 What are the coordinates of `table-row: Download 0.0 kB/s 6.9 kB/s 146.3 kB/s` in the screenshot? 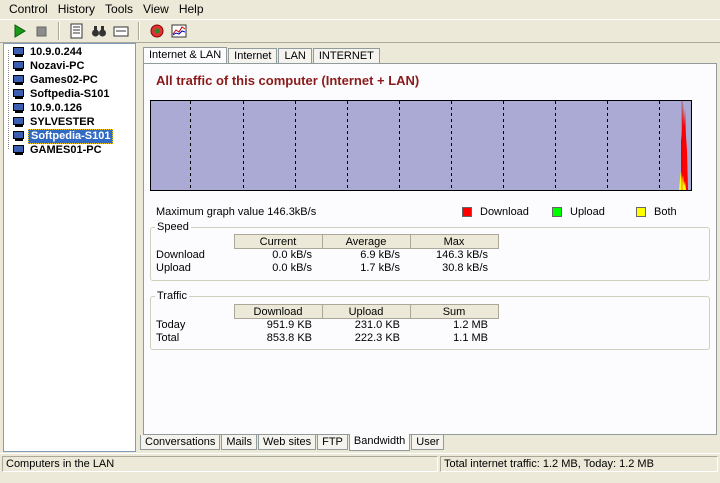 It's located at (430, 255).